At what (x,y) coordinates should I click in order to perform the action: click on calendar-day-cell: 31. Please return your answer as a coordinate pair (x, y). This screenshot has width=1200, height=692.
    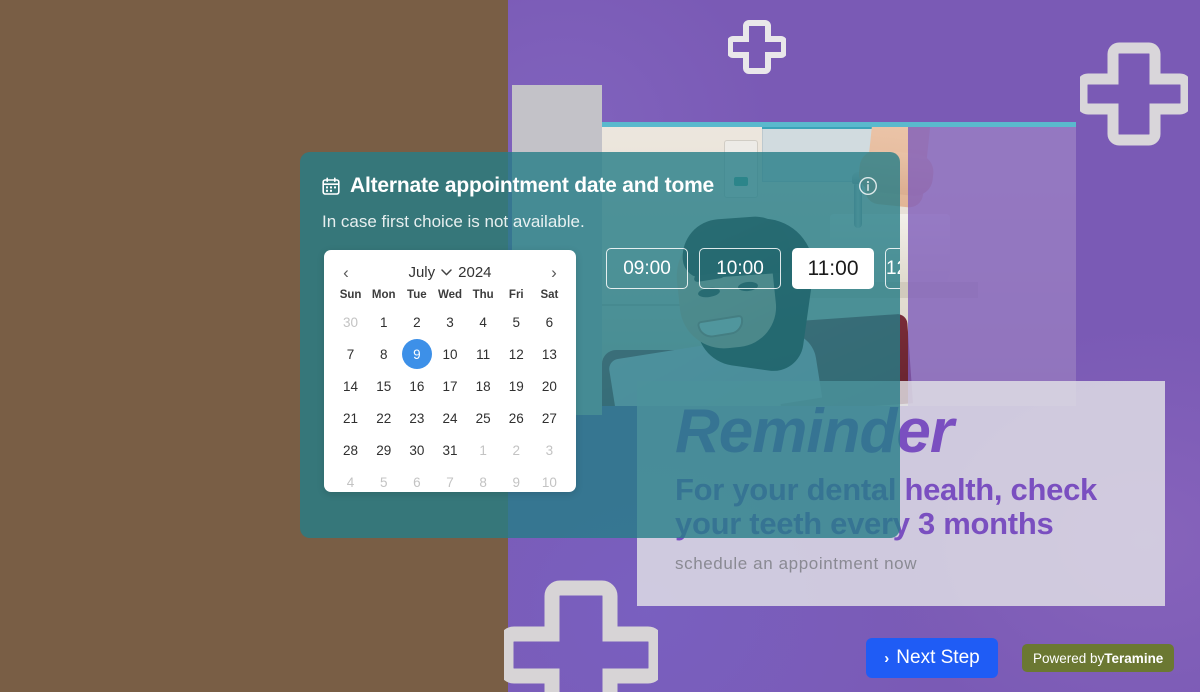
    Looking at the image, I should click on (449, 450).